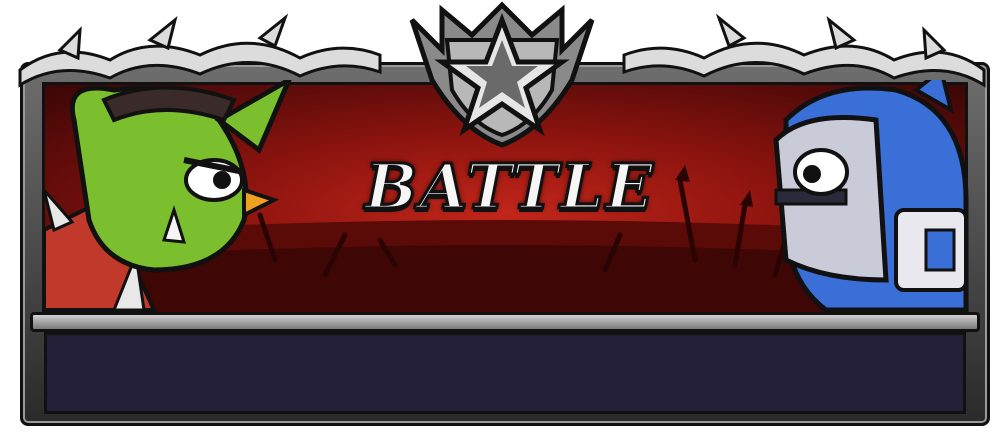 The height and width of the screenshot is (433, 1004). I want to click on goblin-warrior-icon, so click(168, 196).